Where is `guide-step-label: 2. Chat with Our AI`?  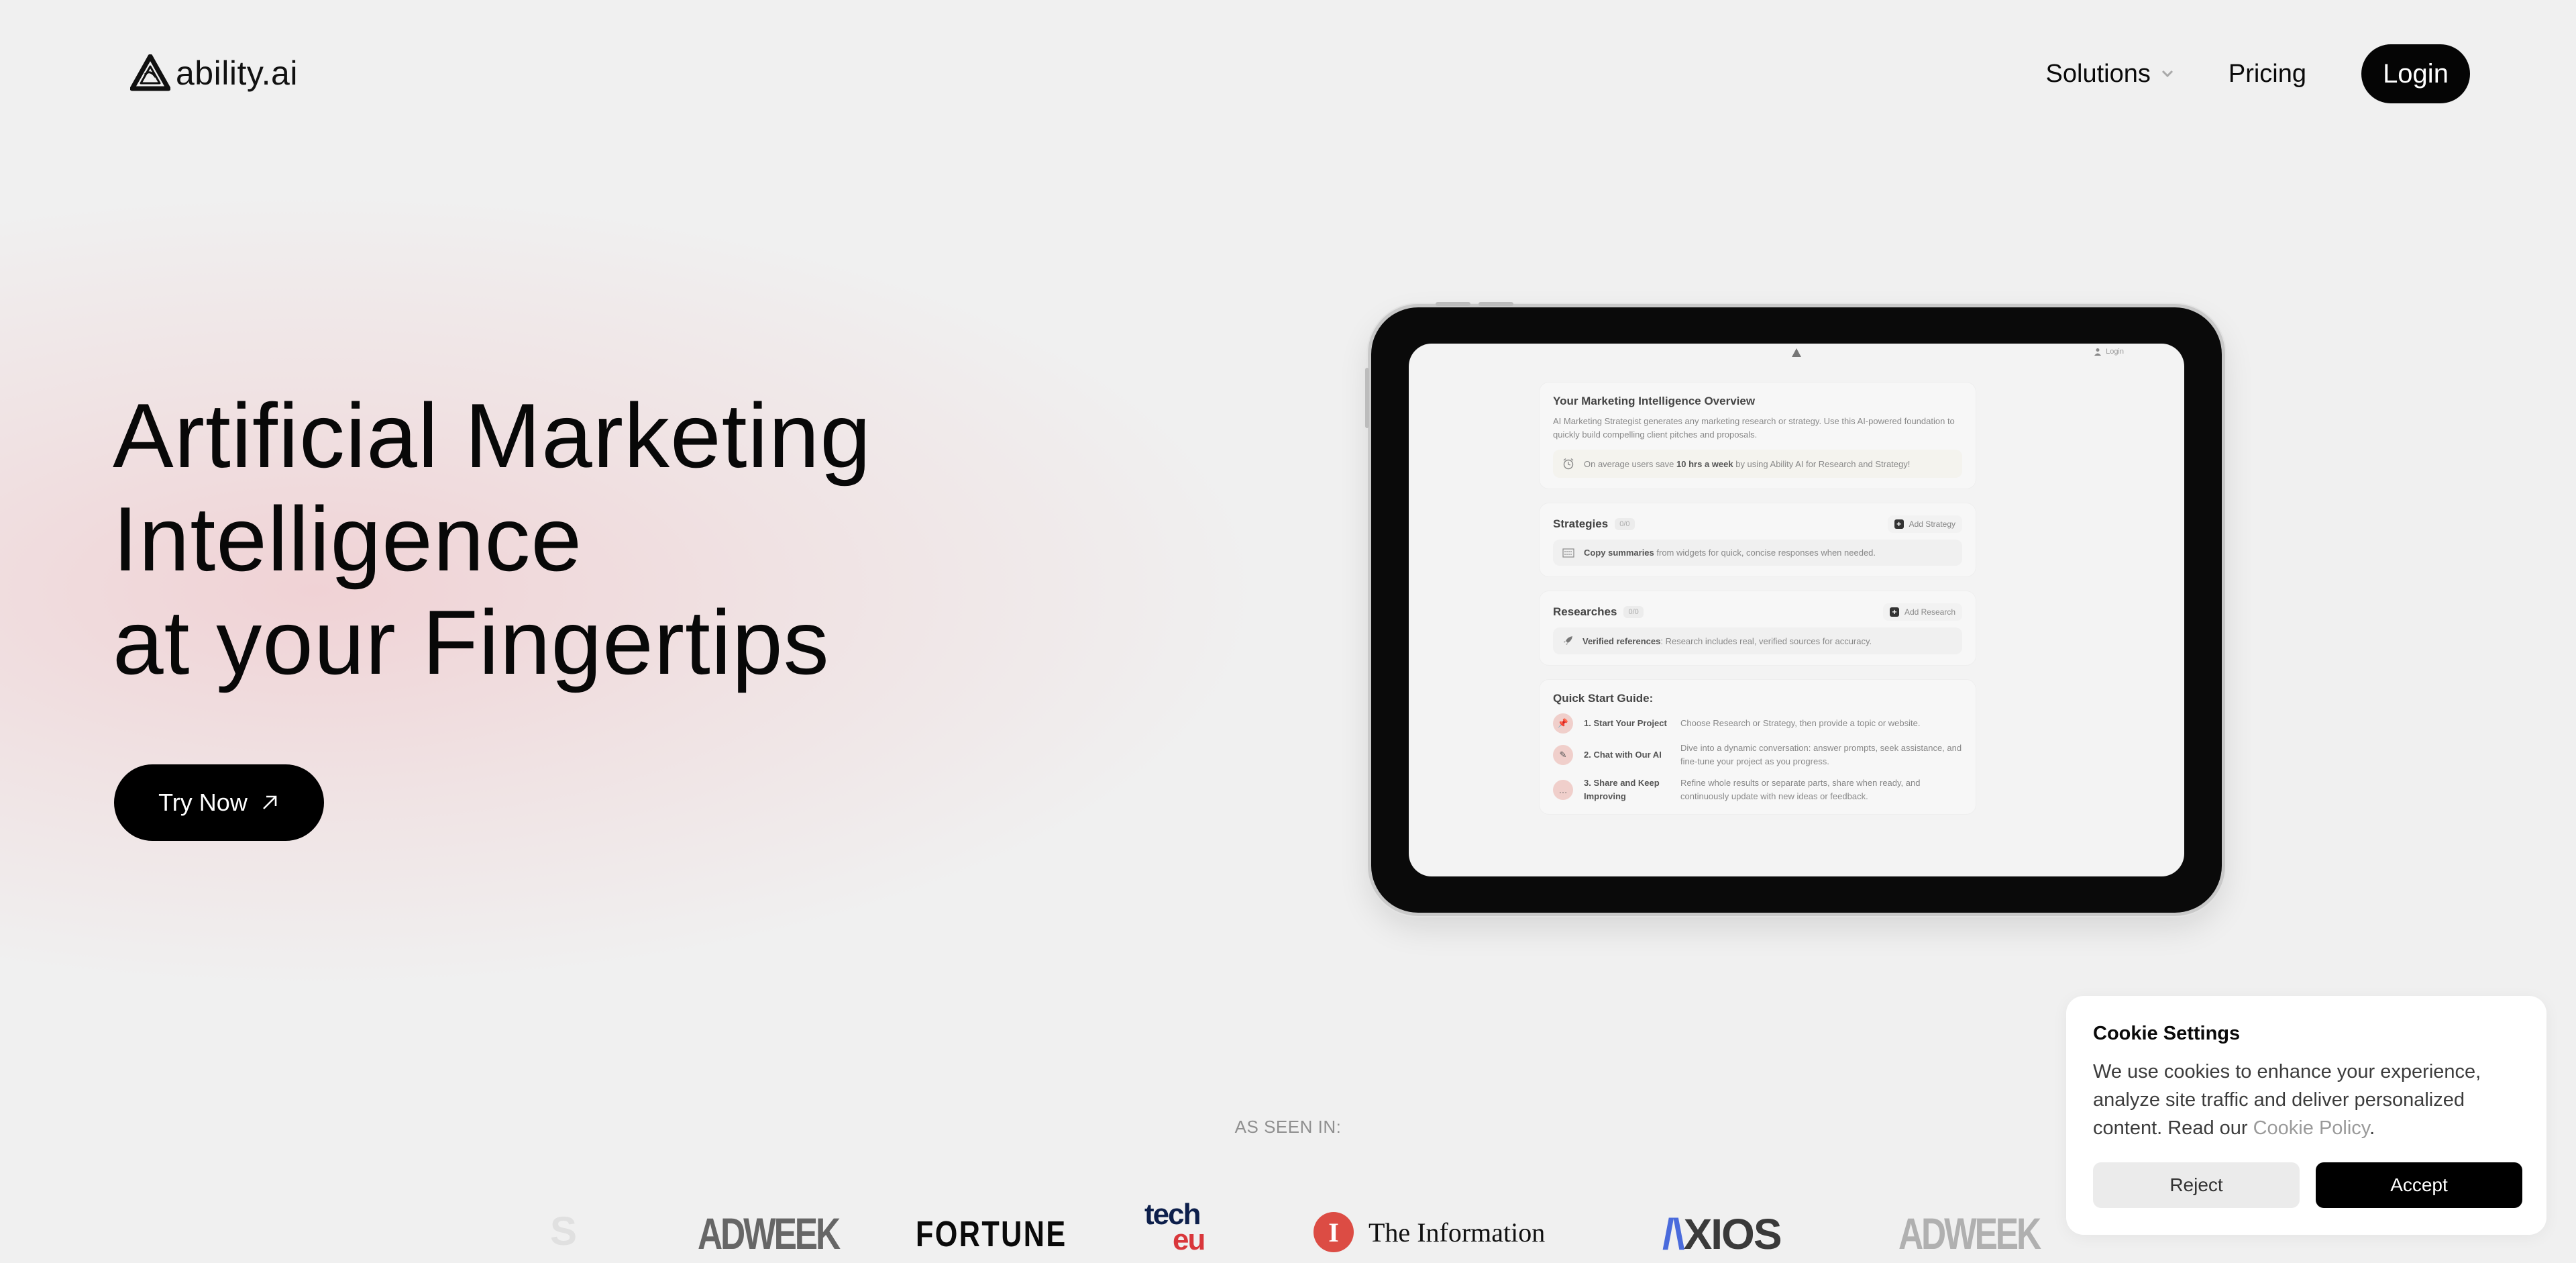
guide-step-label: 2. Chat with Our AI is located at coordinates (1623, 755).